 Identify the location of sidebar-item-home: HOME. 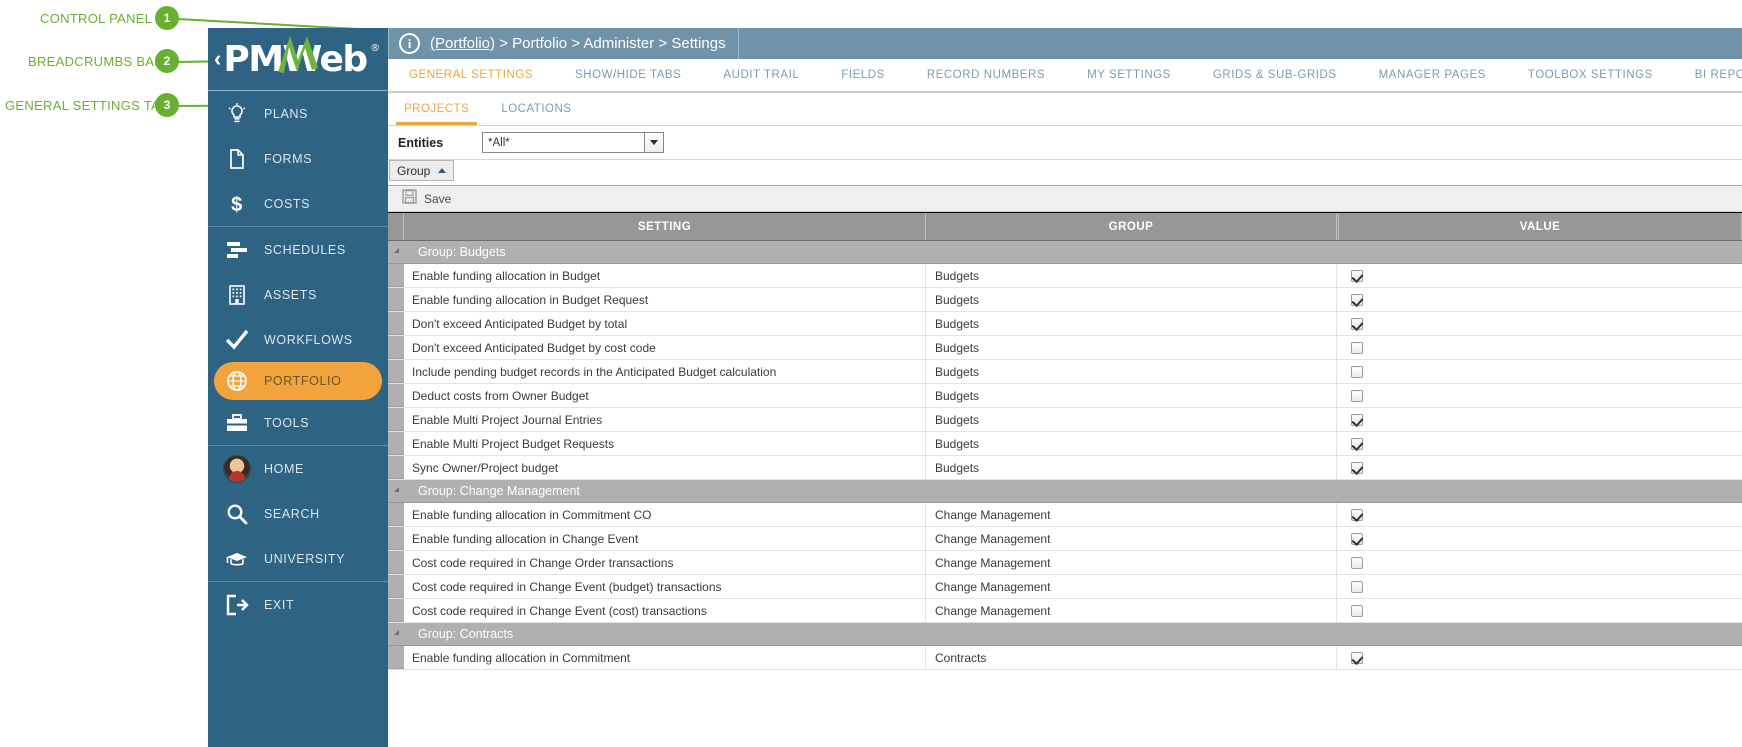
(298, 468).